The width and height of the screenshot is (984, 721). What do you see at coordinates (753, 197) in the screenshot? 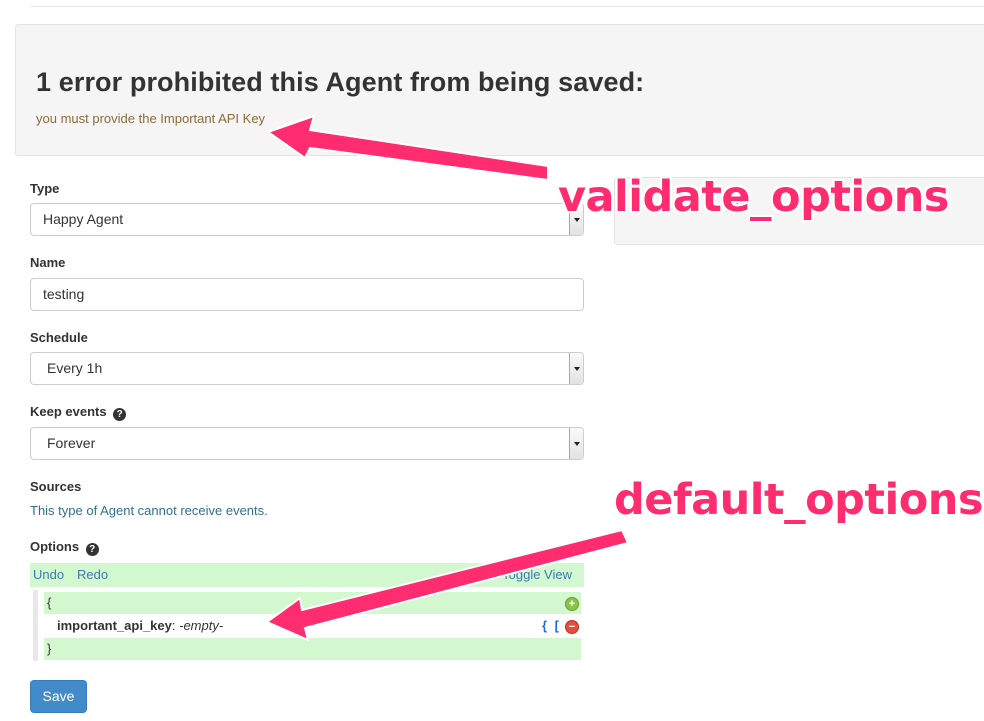
I see `validate-options-annotation: validate_options` at bounding box center [753, 197].